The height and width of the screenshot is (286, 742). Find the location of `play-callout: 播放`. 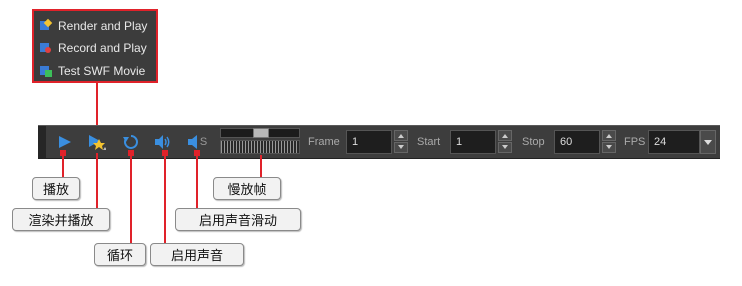

play-callout: 播放 is located at coordinates (56, 188).